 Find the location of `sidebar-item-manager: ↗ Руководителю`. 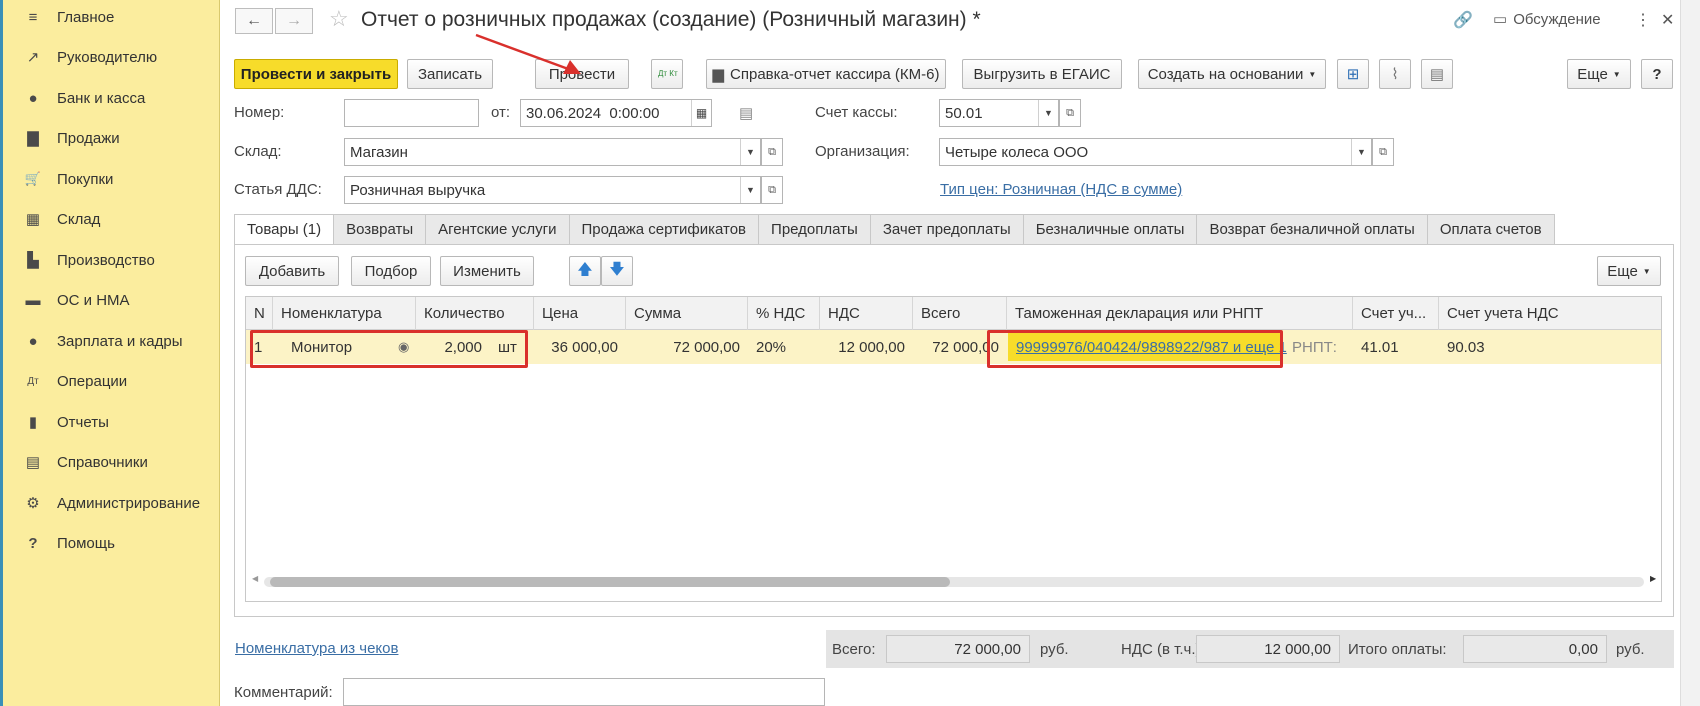

sidebar-item-manager: ↗ Руководителю is located at coordinates (109, 57).